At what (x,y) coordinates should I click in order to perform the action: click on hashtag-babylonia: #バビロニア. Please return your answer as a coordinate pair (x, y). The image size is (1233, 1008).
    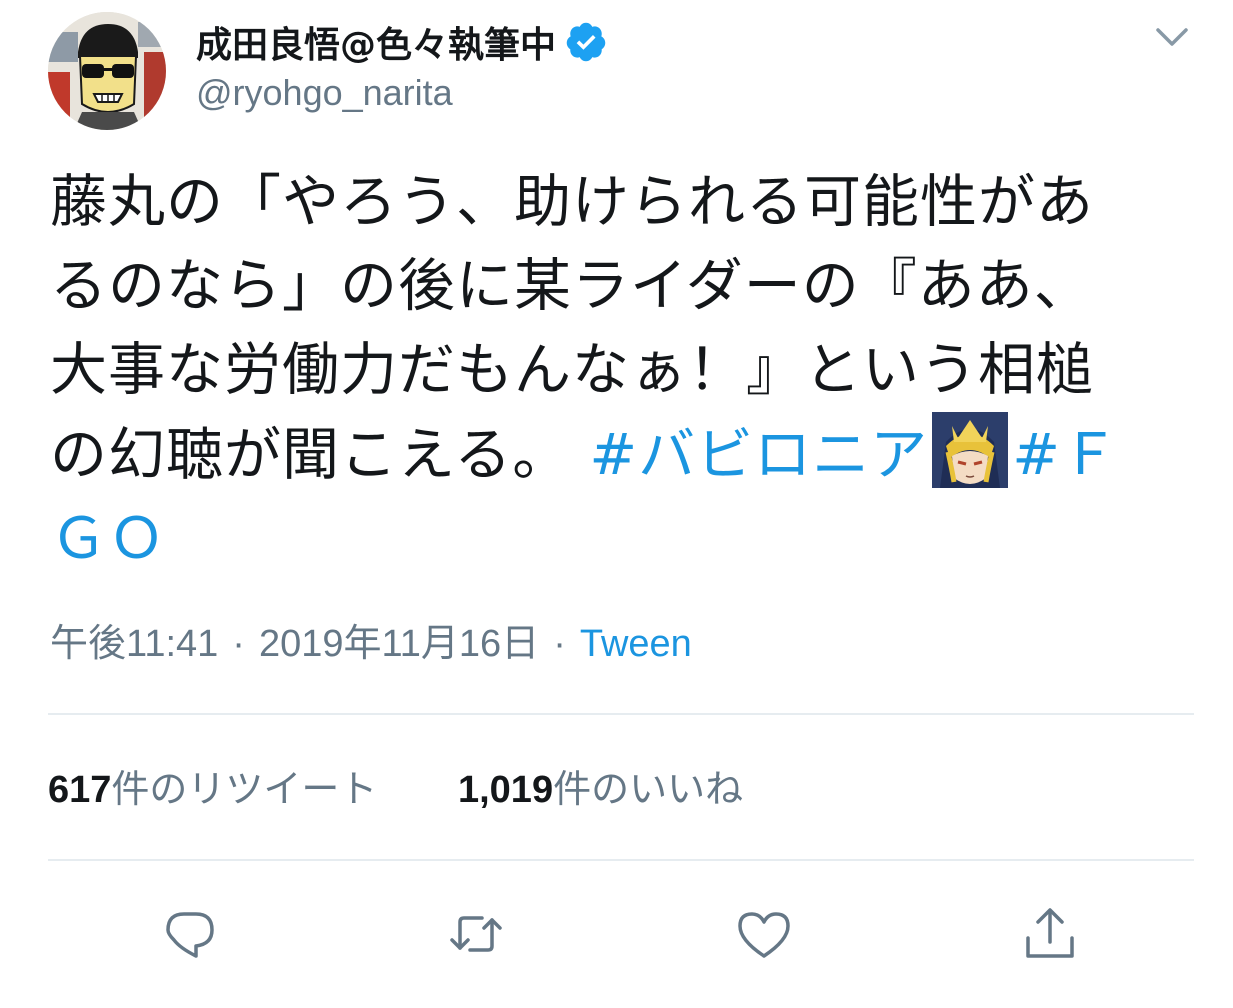
    Looking at the image, I should click on (758, 455).